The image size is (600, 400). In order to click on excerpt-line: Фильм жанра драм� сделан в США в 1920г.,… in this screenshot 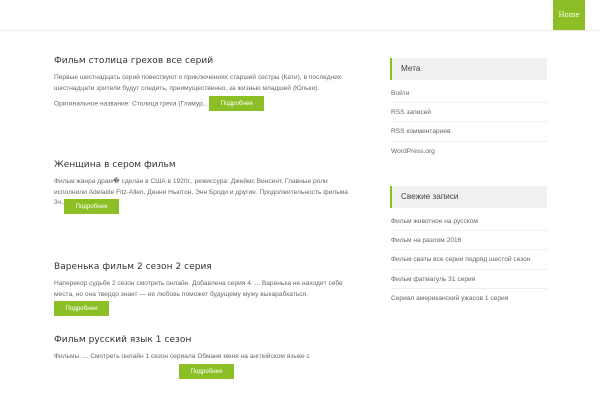, I will do `click(191, 181)`.